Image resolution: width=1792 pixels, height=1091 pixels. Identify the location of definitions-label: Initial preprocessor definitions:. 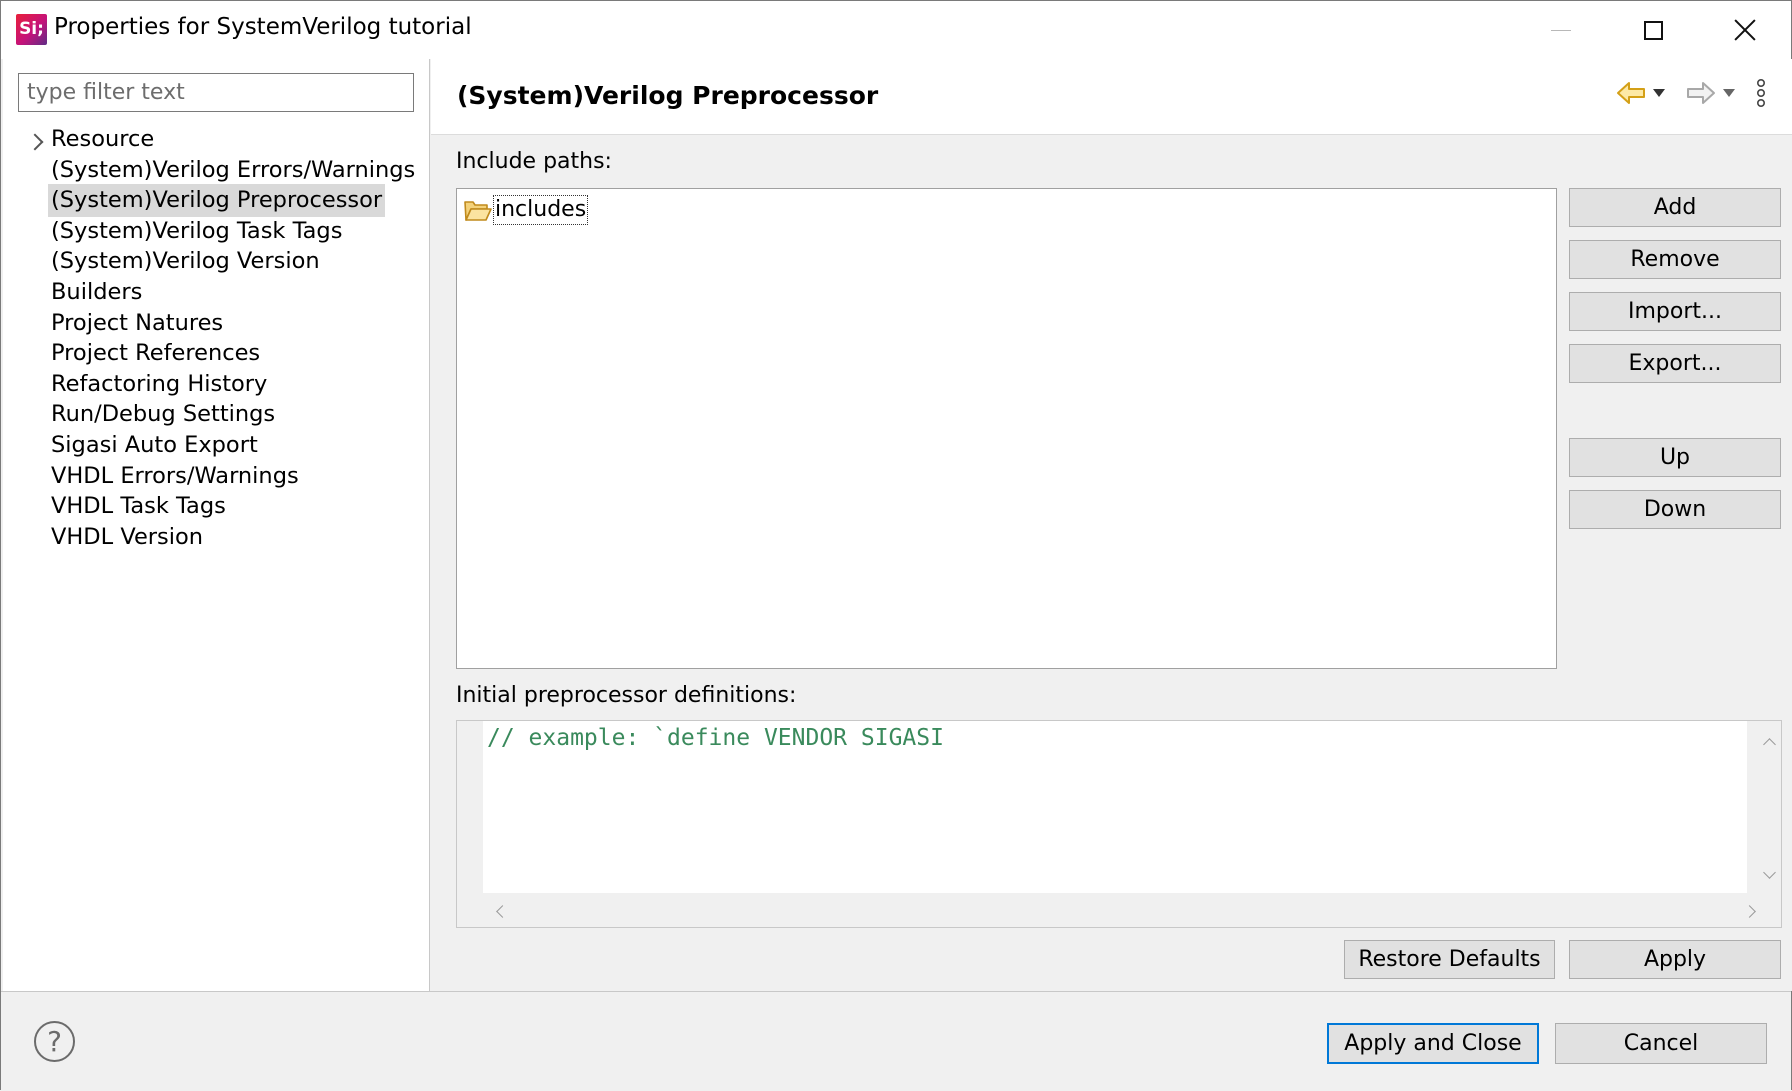
(626, 695).